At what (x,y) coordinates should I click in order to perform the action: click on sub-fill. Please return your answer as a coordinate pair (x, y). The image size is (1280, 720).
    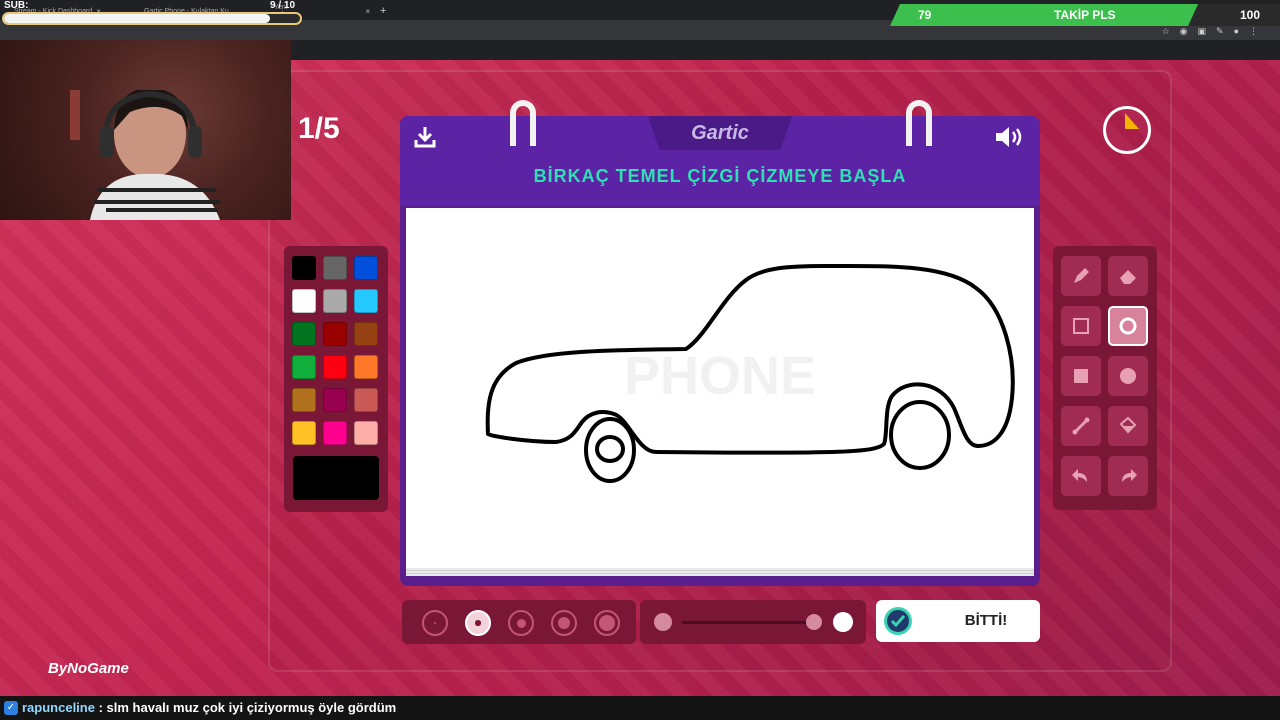
    Looking at the image, I should click on (137, 18).